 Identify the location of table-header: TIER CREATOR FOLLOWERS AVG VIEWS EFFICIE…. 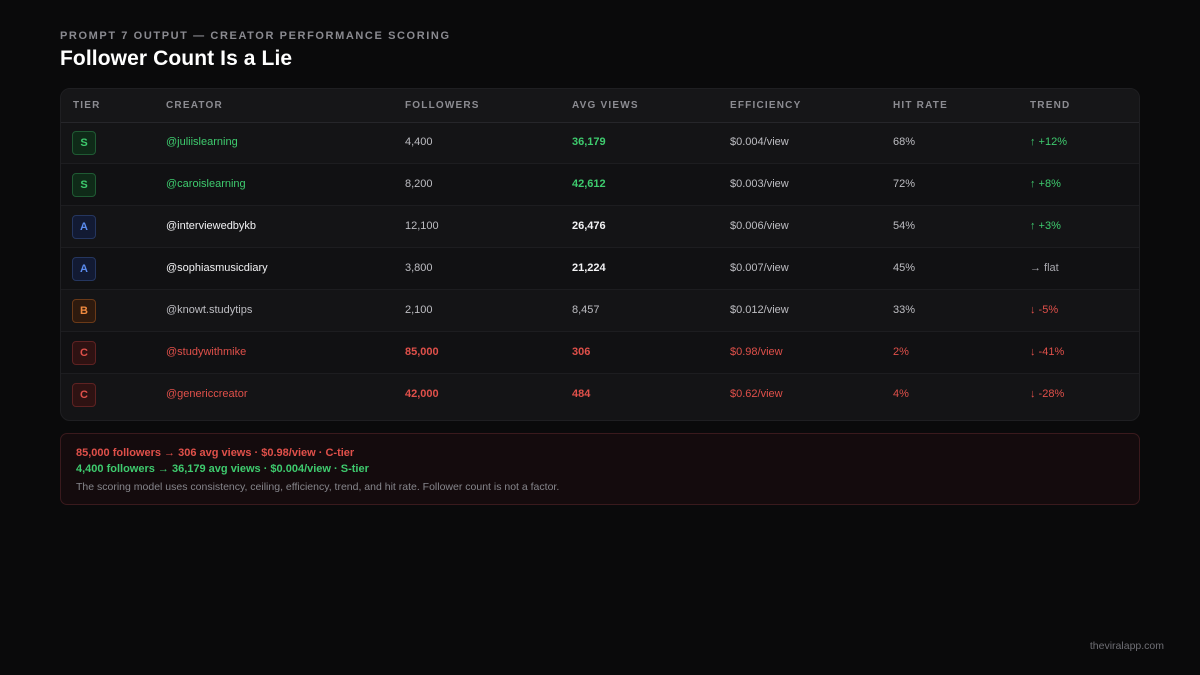
(600, 106).